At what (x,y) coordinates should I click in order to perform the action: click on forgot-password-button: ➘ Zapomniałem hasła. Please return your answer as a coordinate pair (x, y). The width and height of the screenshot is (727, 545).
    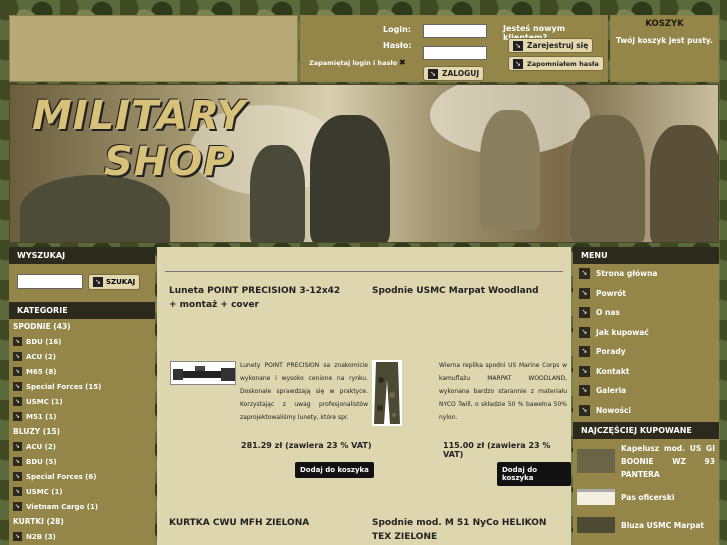
    Looking at the image, I should click on (556, 63).